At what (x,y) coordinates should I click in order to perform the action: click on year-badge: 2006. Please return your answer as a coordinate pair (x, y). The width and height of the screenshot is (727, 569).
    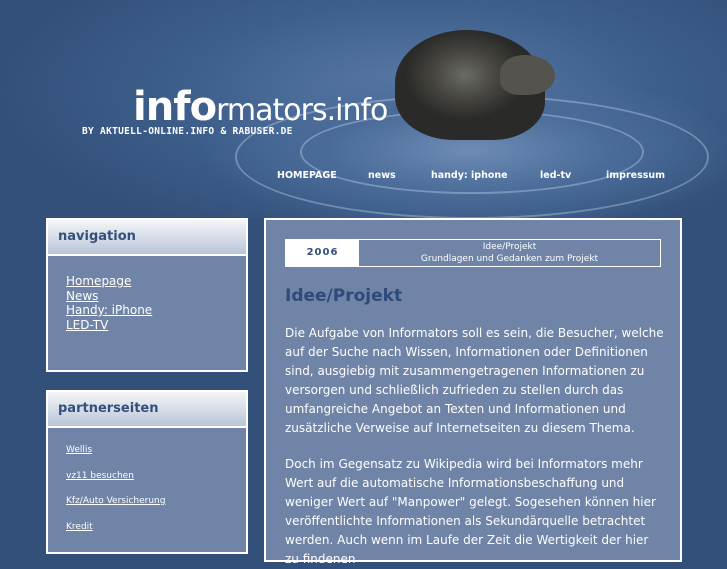
    Looking at the image, I should click on (322, 253).